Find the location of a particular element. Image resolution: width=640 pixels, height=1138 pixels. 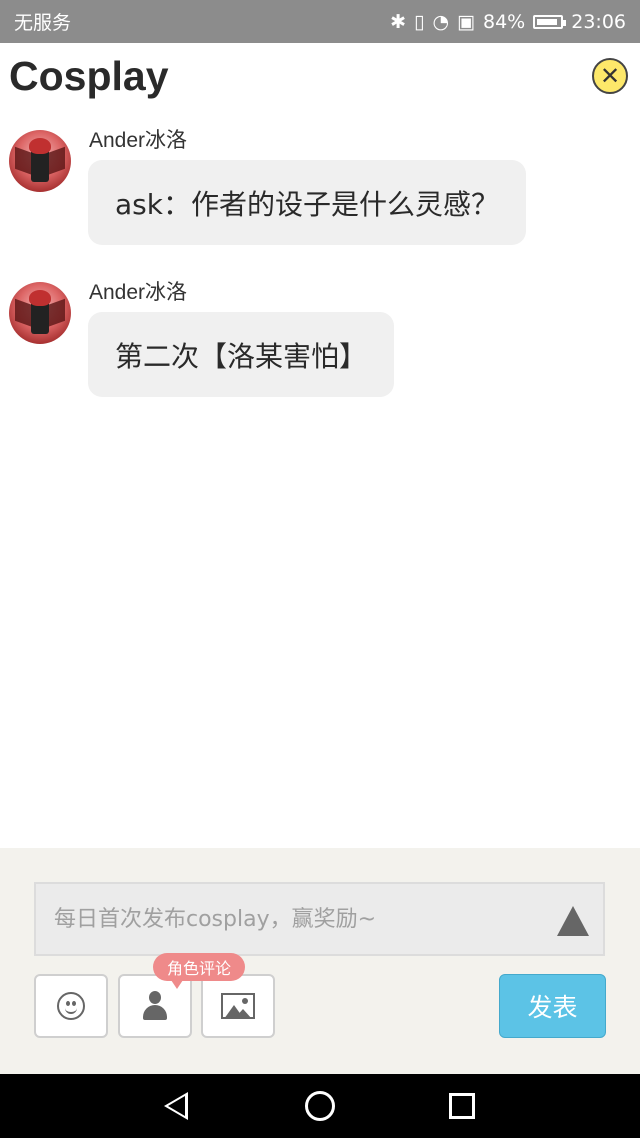

vibrate-icon: ▯ is located at coordinates (419, 21).